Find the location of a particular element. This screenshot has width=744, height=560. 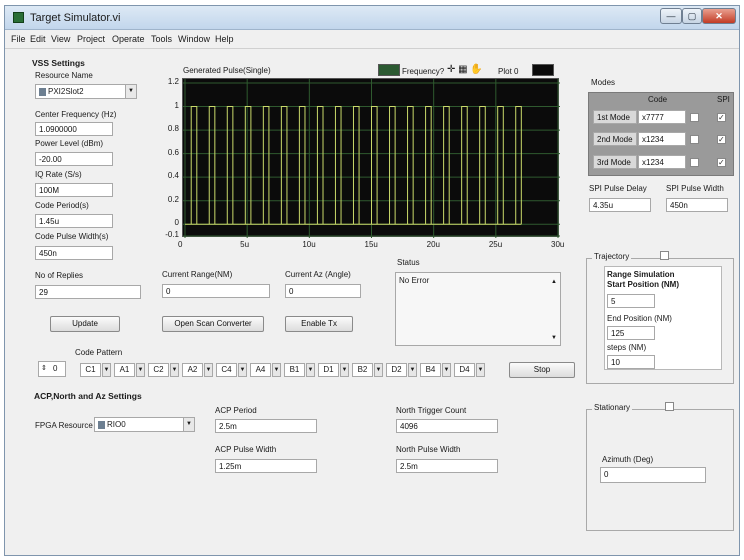

start-position-field: 5 is located at coordinates (631, 301).